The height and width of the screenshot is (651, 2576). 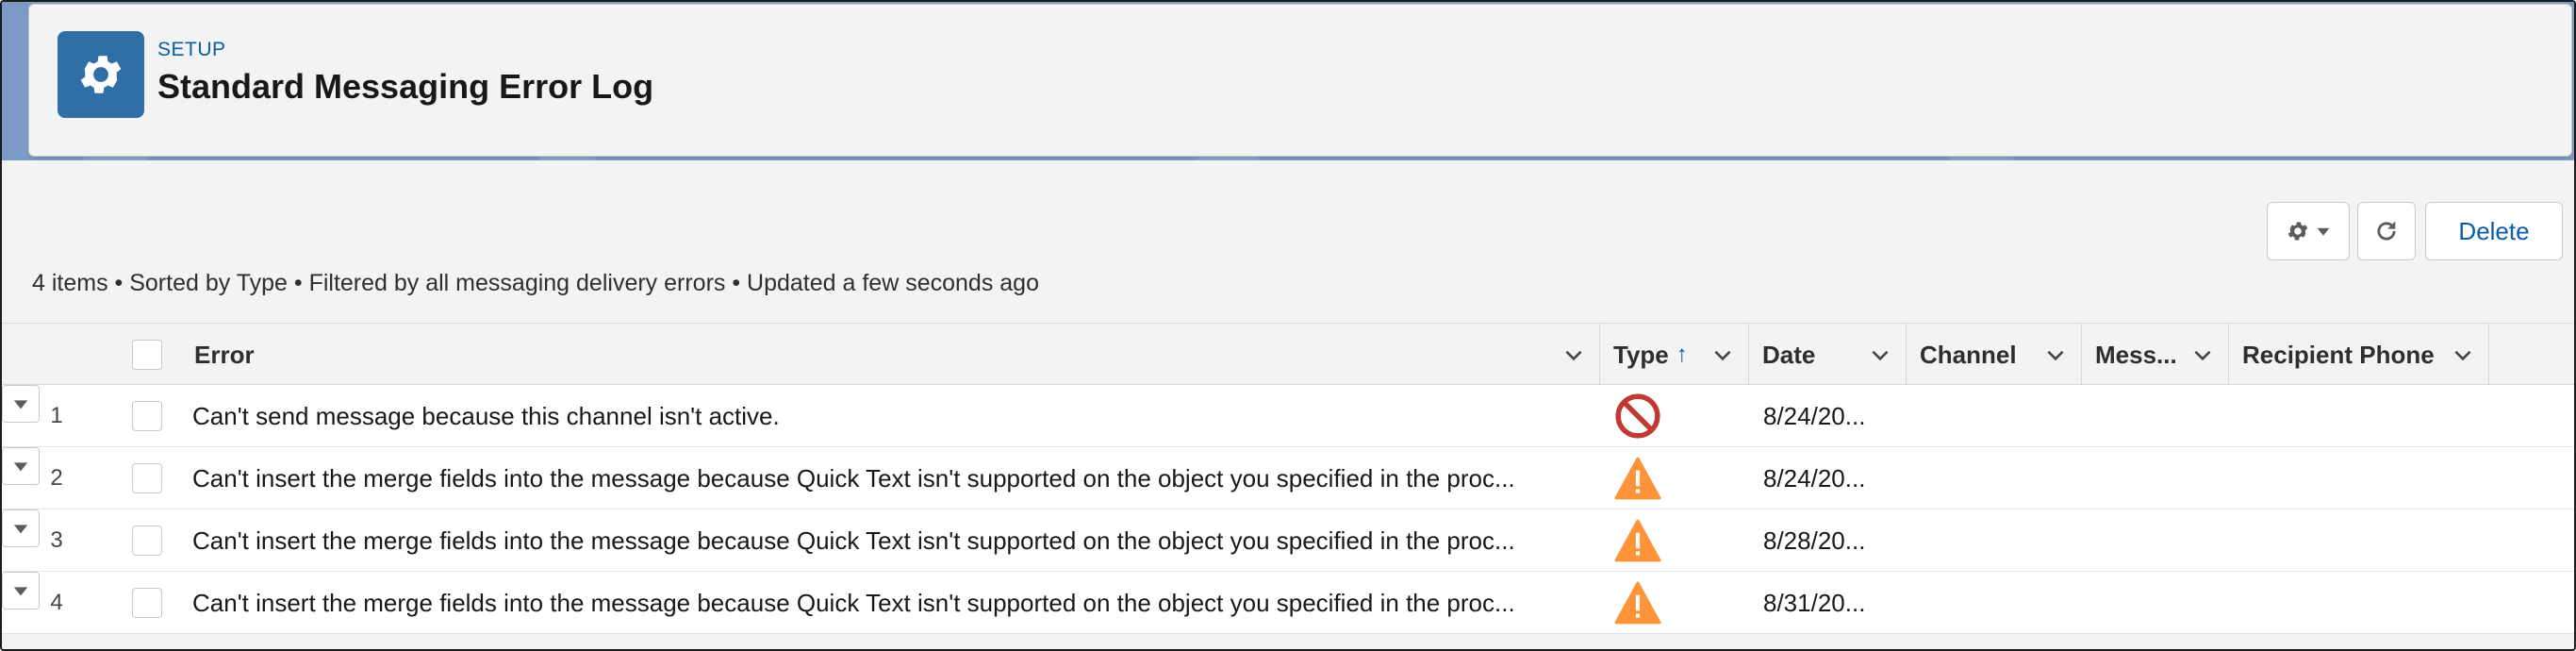 I want to click on column-header-channel: Channel, so click(x=1994, y=355).